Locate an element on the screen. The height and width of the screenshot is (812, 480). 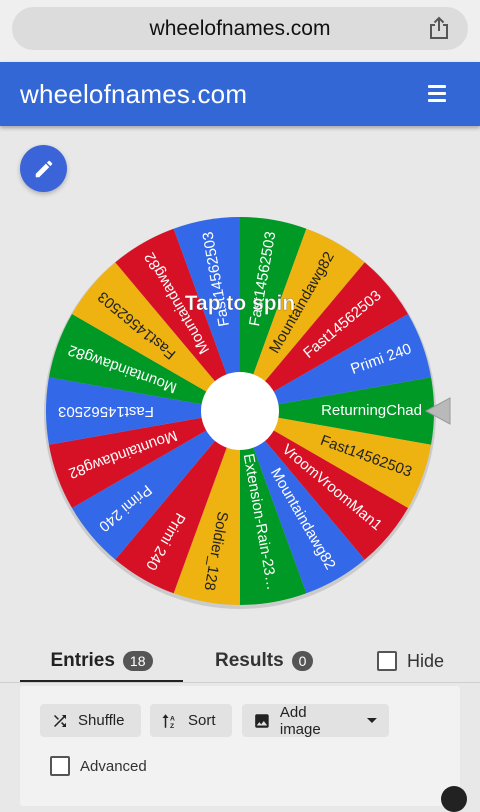
entries-panel: Shuffle A Z Sort Add image Advanced is located at coordinates (240, 746).